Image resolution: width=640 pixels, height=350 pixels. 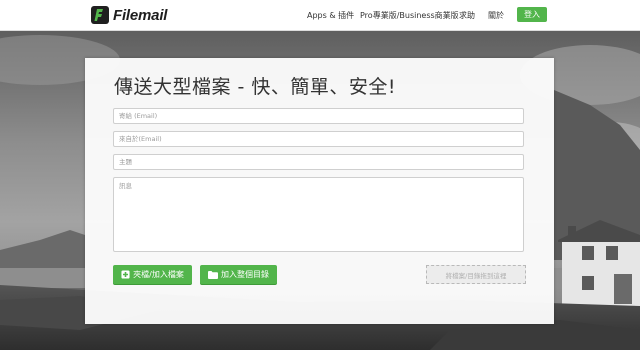 What do you see at coordinates (213, 274) in the screenshot?
I see `folder-icon` at bounding box center [213, 274].